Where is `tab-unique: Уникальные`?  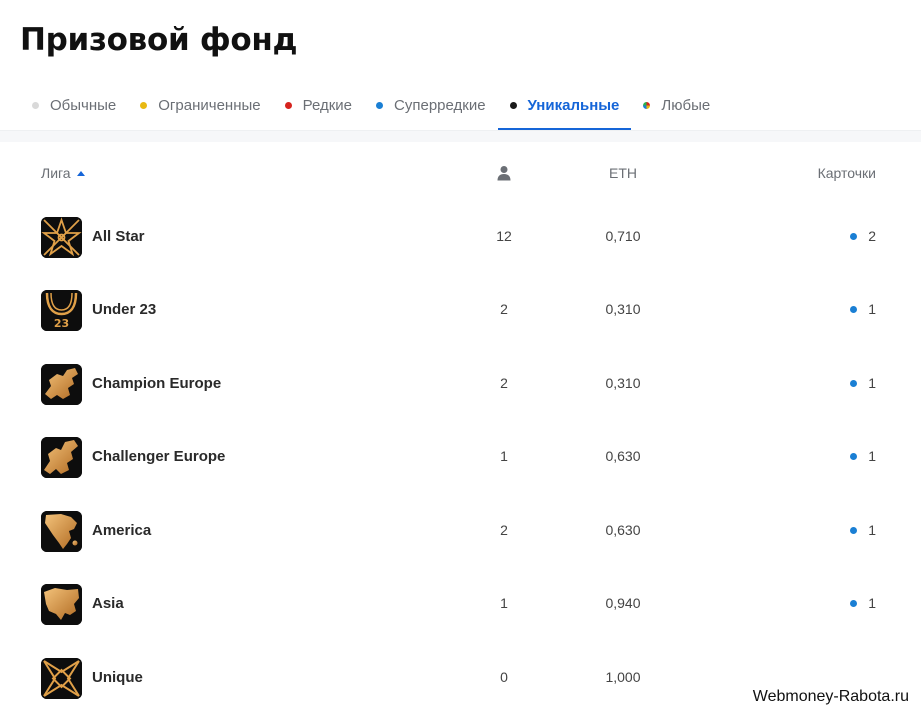
tab-unique: Уникальные is located at coordinates (564, 105).